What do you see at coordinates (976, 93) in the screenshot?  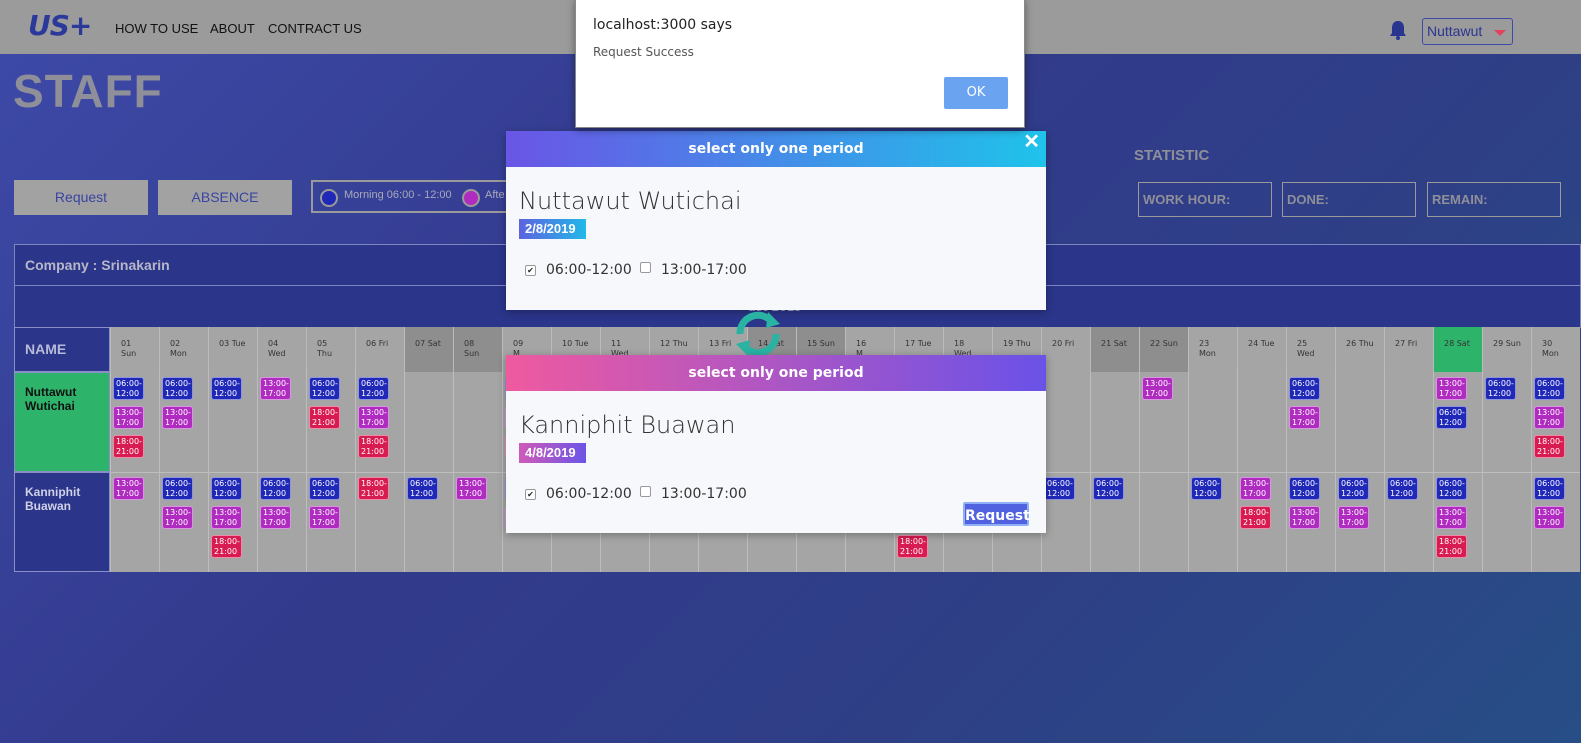 I see `alert-ok-button: OK` at bounding box center [976, 93].